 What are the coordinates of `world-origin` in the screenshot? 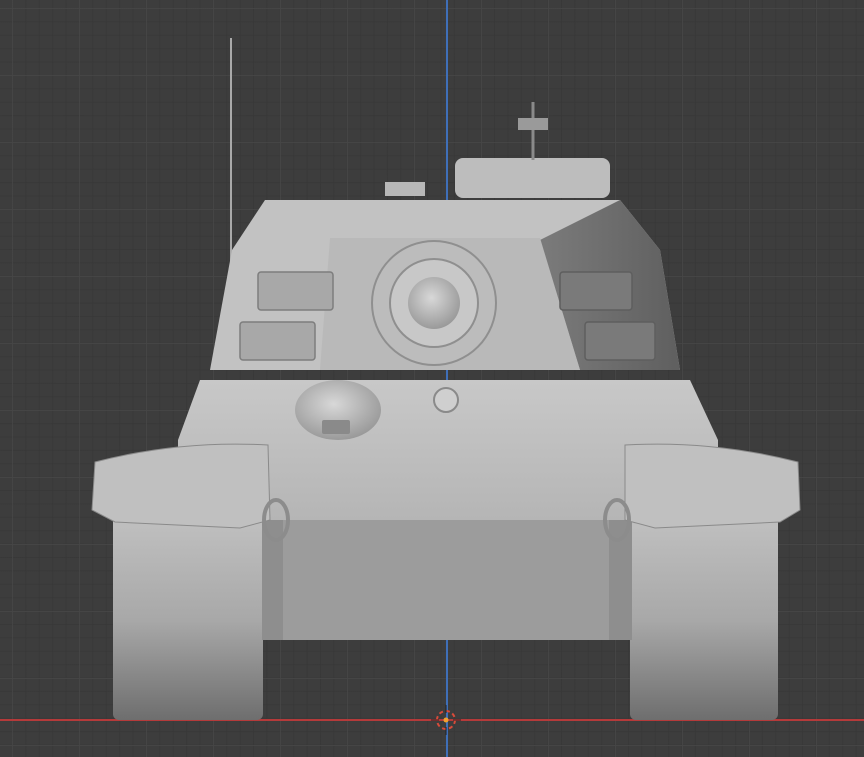 It's located at (446, 720).